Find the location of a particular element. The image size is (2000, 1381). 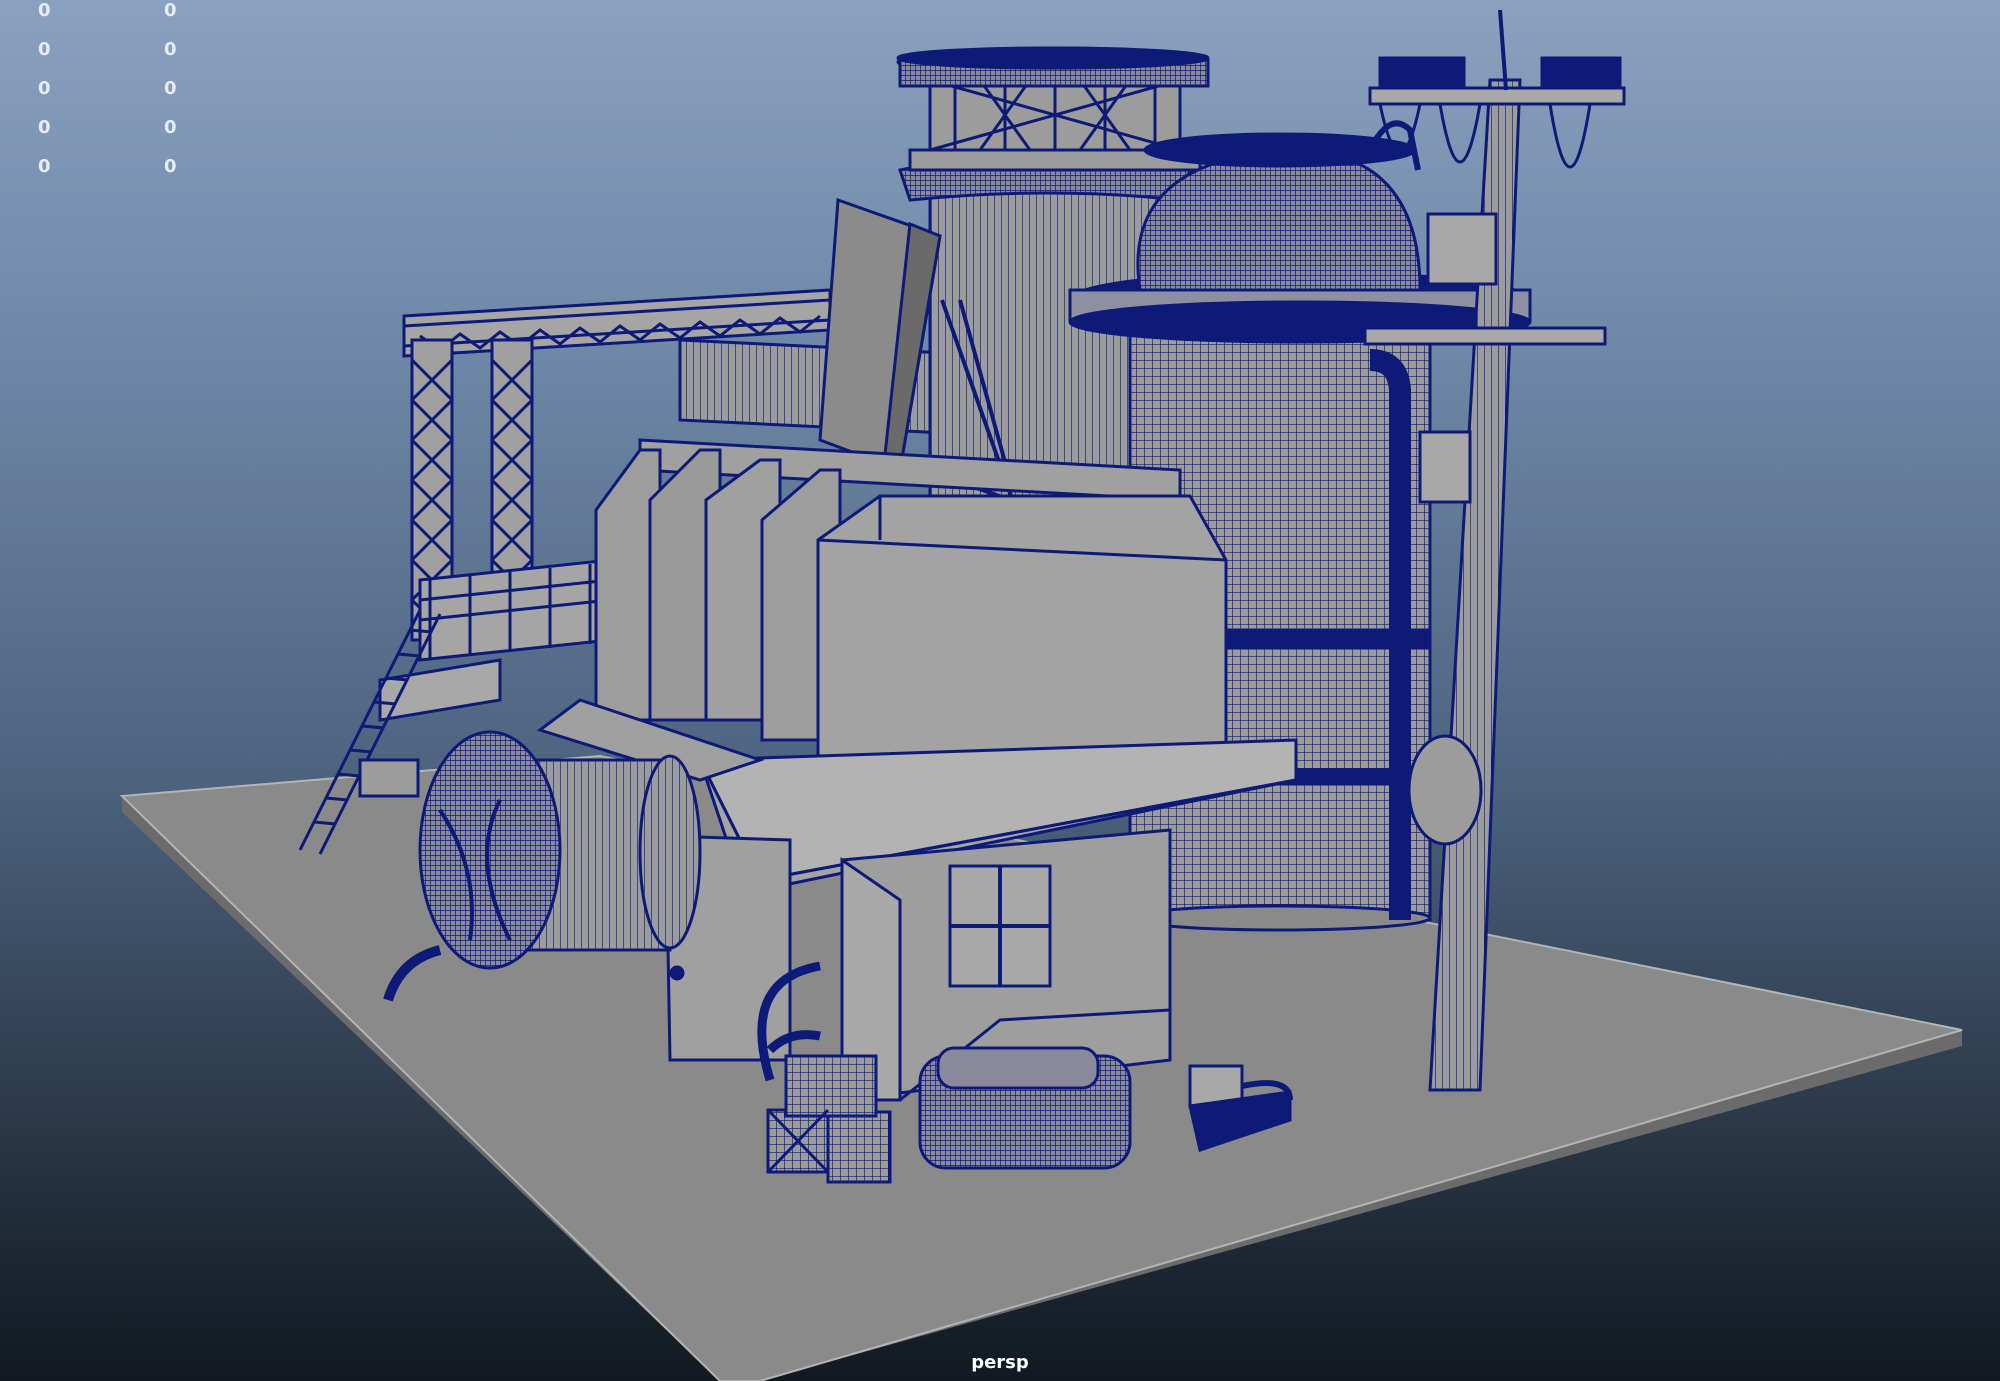

hud-stats: 0 0 0 0 0 0 0 0 0 0 is located at coordinates (130, 100).